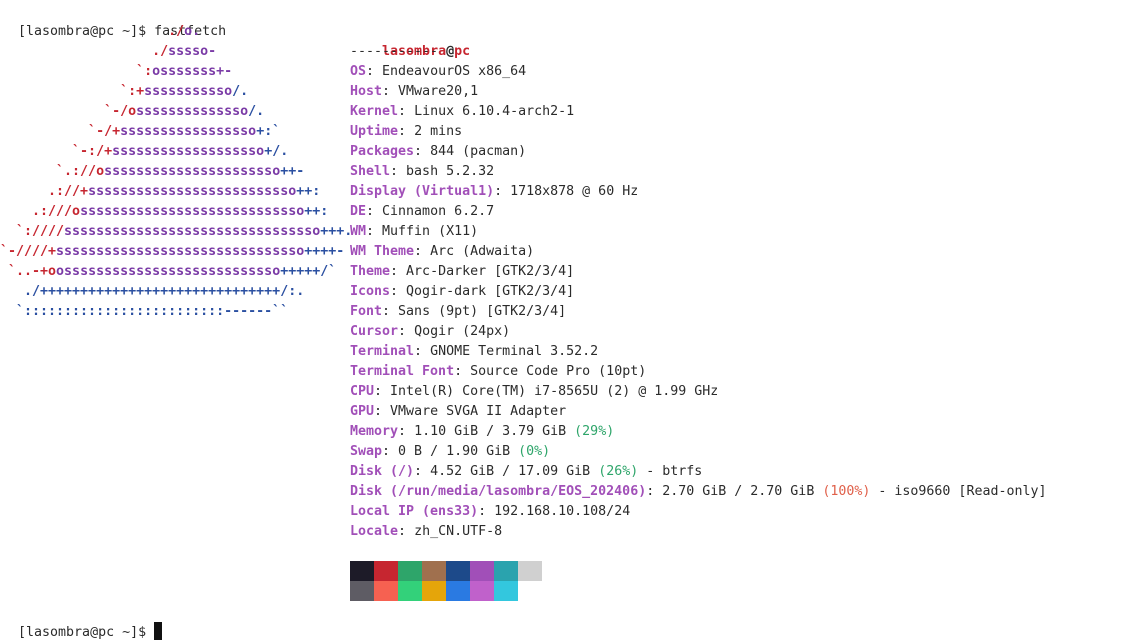 This screenshot has height=643, width=1147. I want to click on logo-row: .:///ossssssssssssssssssssssssssso++:, so click(164, 212).